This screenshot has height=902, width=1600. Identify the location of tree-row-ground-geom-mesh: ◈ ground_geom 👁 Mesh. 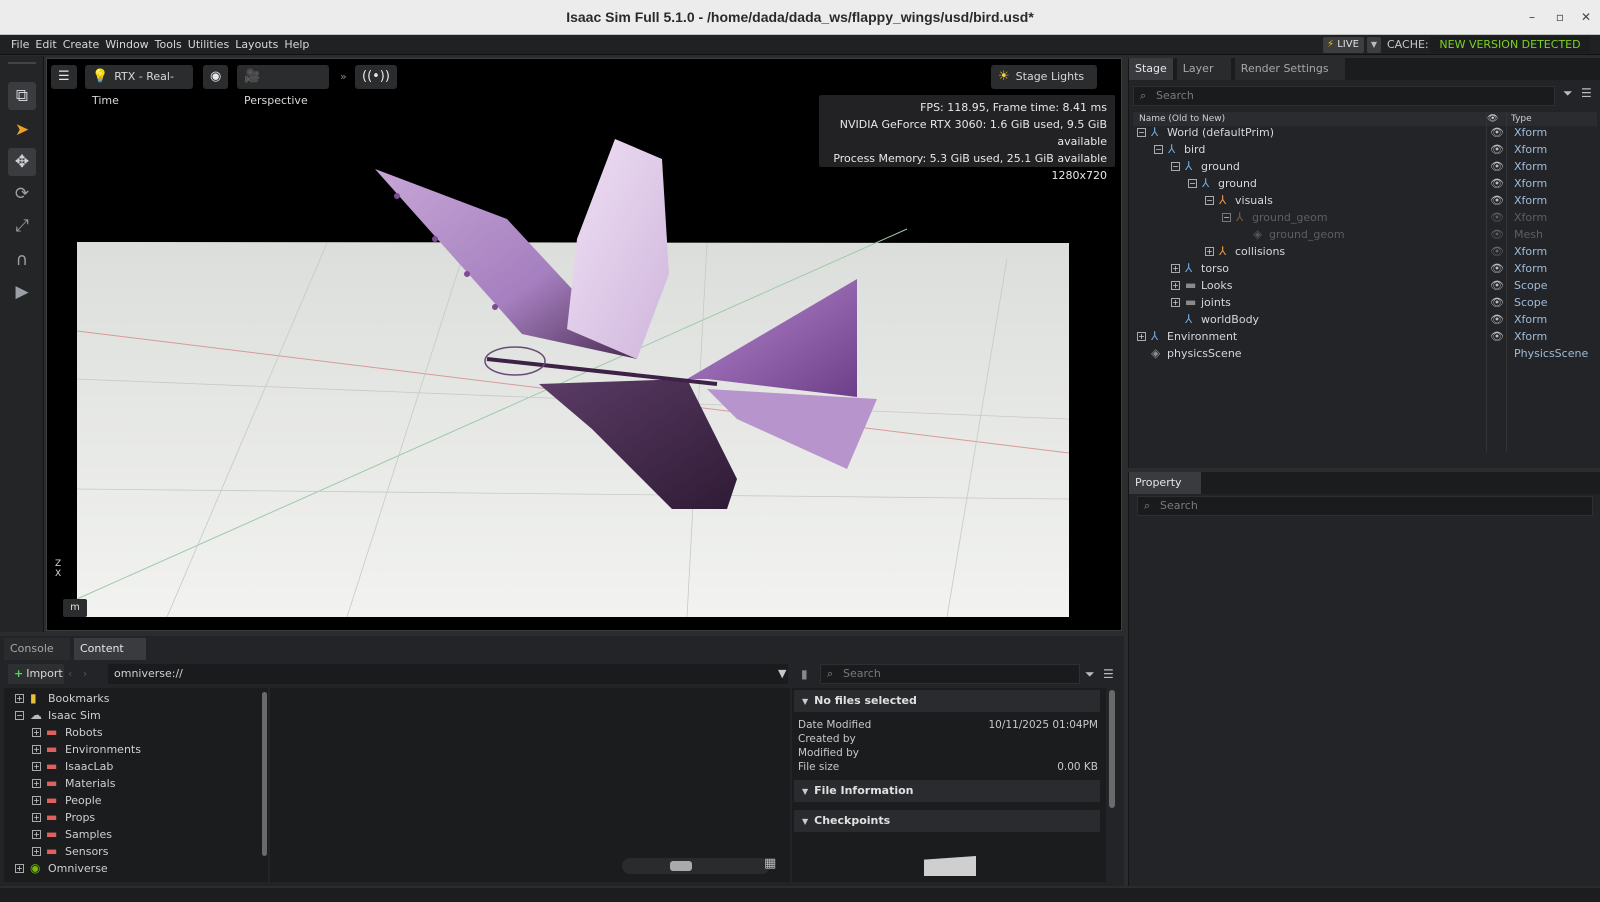
(1365, 234).